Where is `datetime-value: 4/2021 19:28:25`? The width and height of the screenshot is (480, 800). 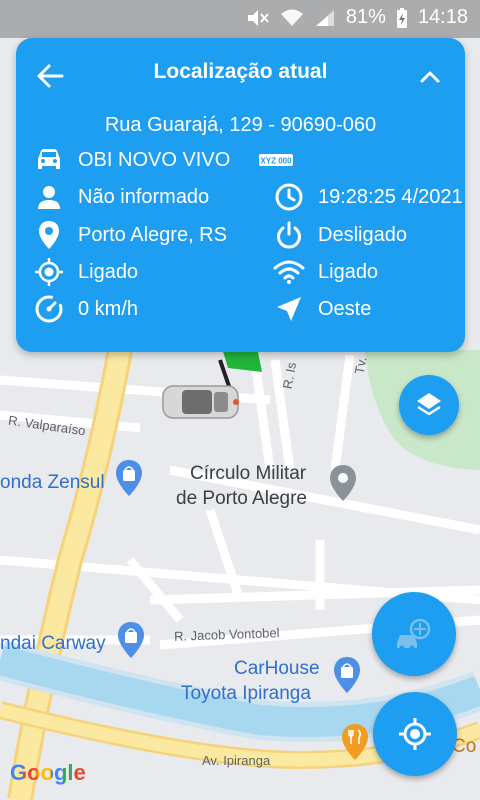
datetime-value: 4/2021 19:28:25 is located at coordinates (390, 196).